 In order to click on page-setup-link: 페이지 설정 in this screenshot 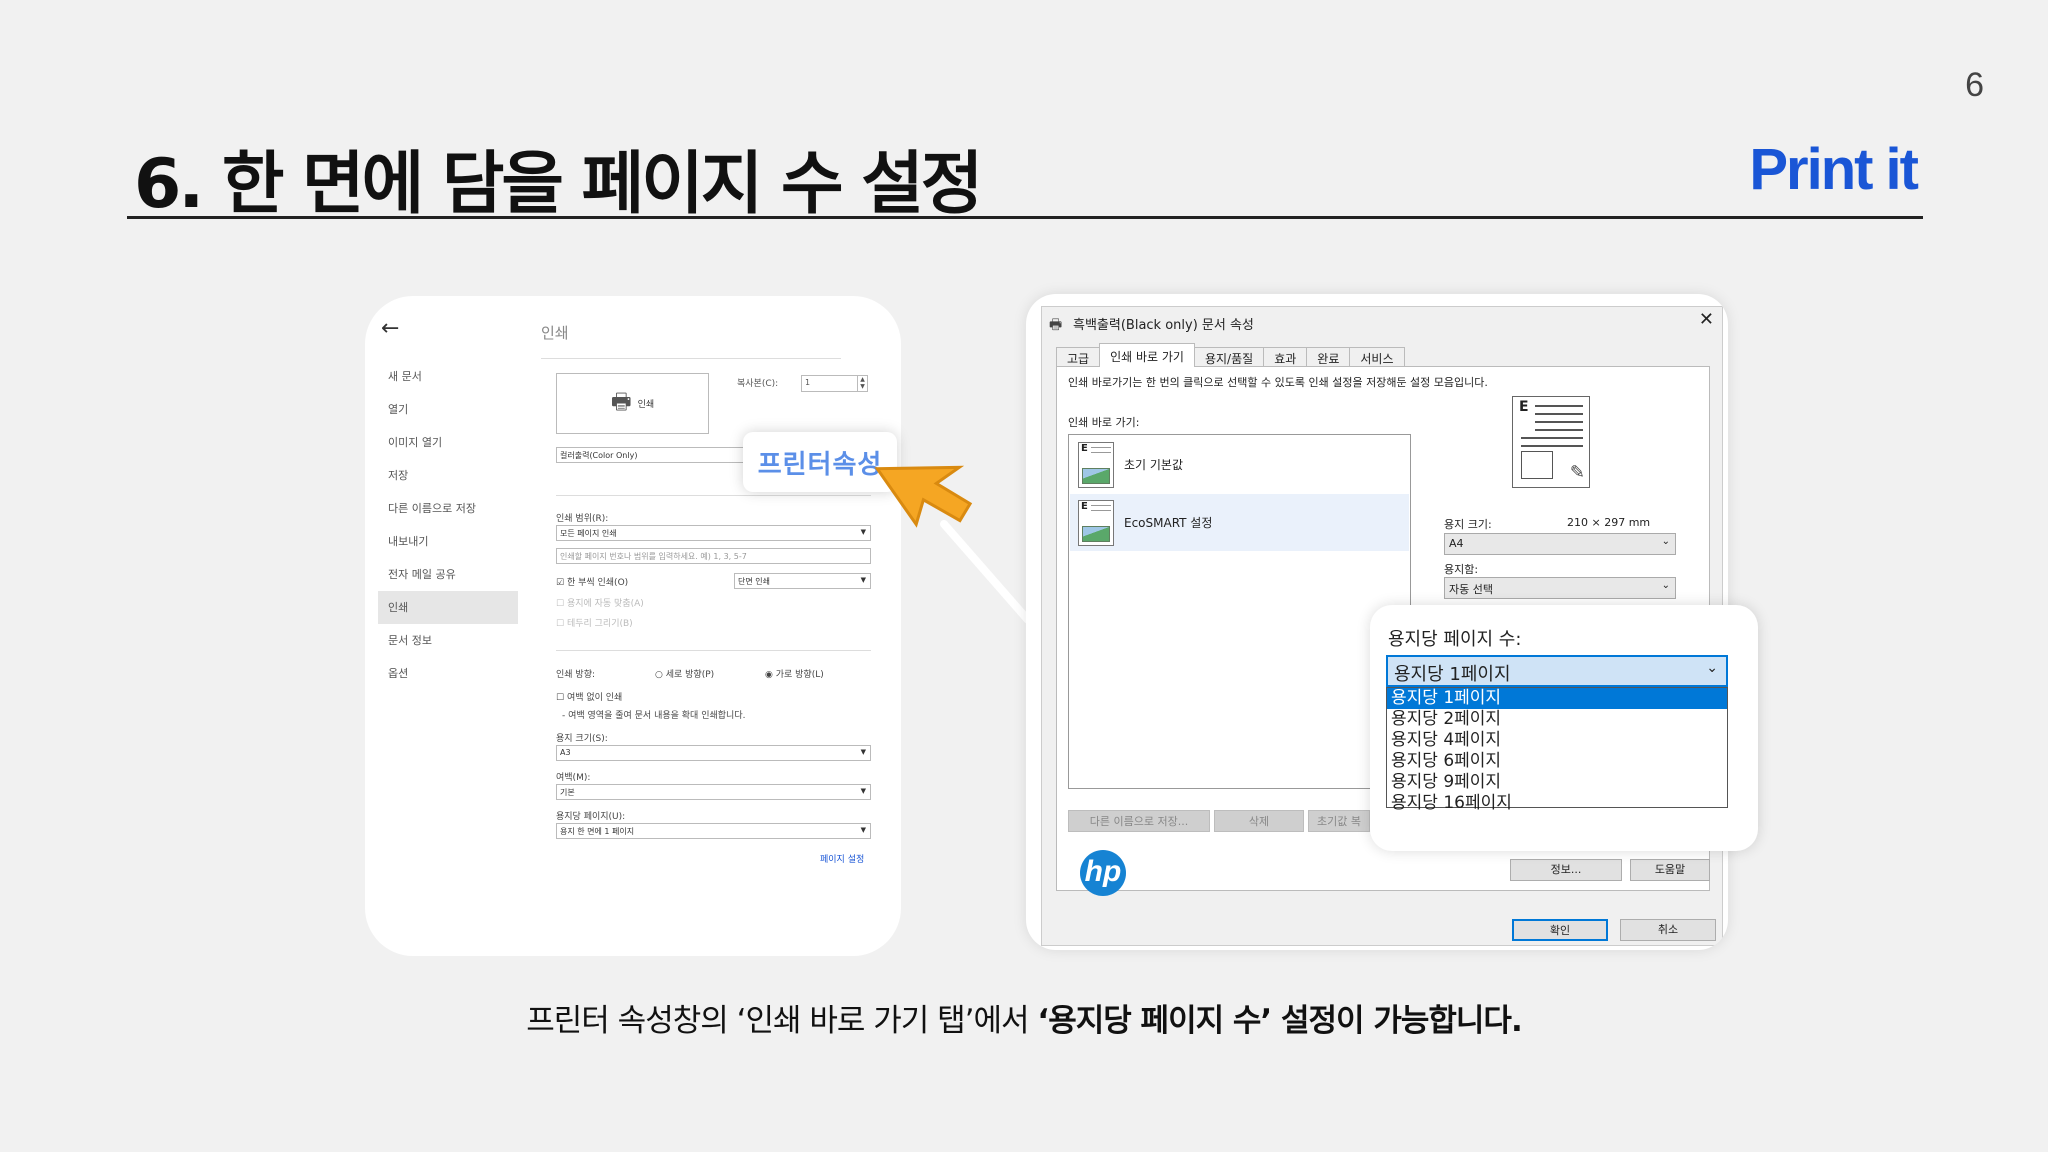, I will do `click(842, 858)`.